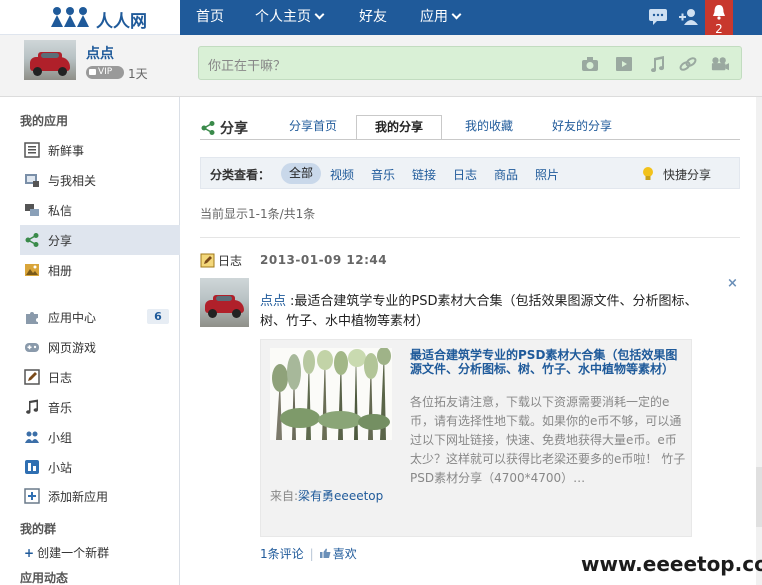  I want to click on sidebar-item-label: 小组, so click(60, 438).